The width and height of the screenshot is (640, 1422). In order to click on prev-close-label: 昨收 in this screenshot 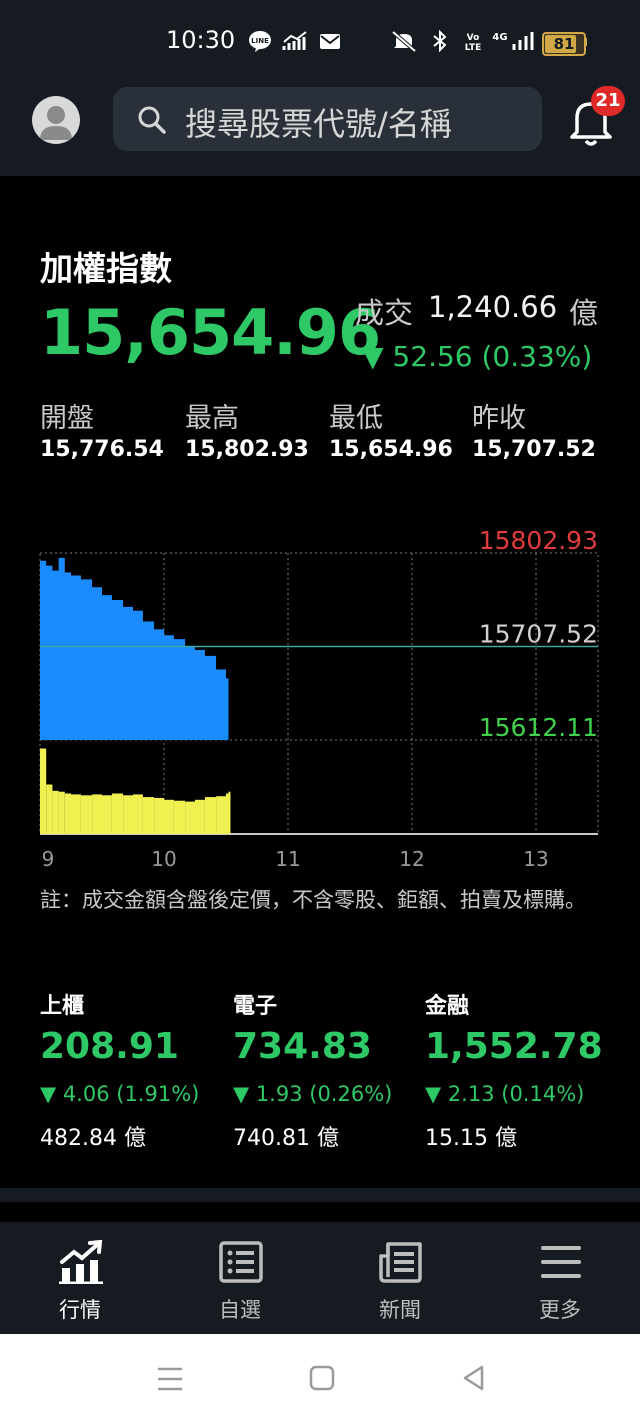, I will do `click(499, 418)`.